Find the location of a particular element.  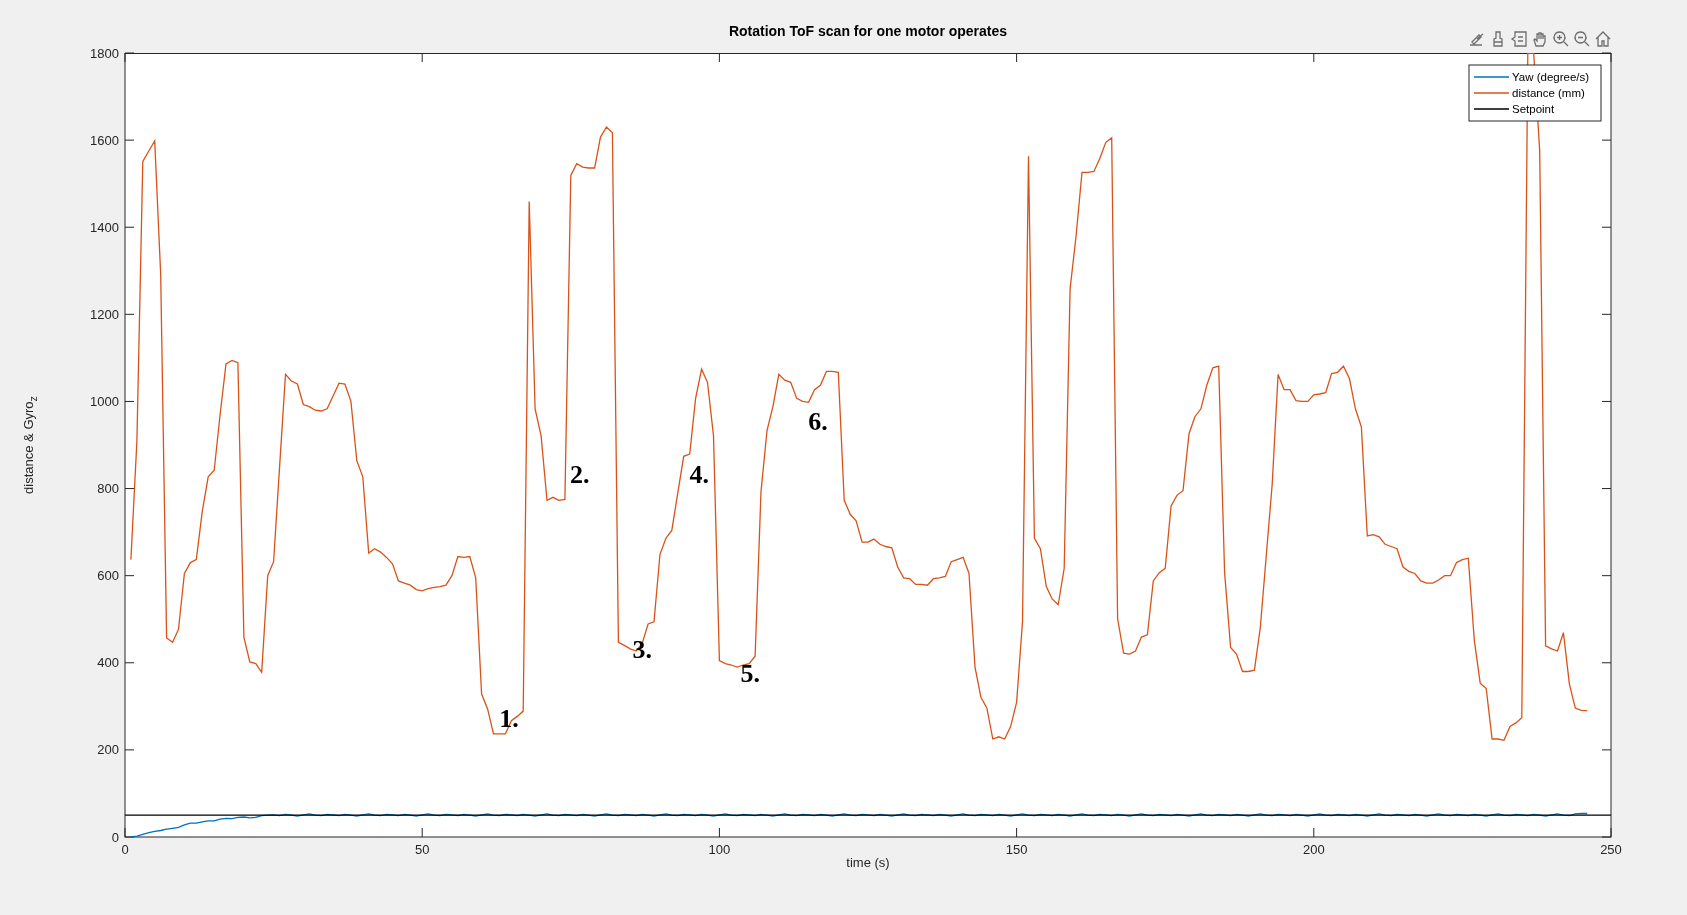

tick-label: 800 is located at coordinates (108, 489).